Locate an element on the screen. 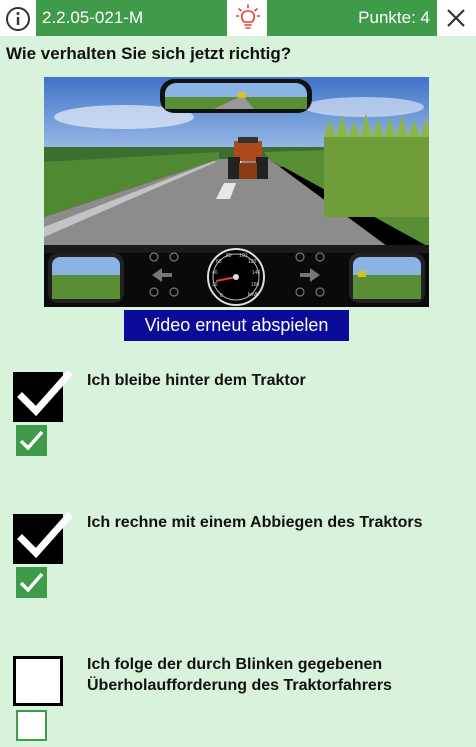 Image resolution: width=476 pixels, height=747 pixels. top-bar: 2.2.05-021-M Punkte: 4 is located at coordinates (238, 18).